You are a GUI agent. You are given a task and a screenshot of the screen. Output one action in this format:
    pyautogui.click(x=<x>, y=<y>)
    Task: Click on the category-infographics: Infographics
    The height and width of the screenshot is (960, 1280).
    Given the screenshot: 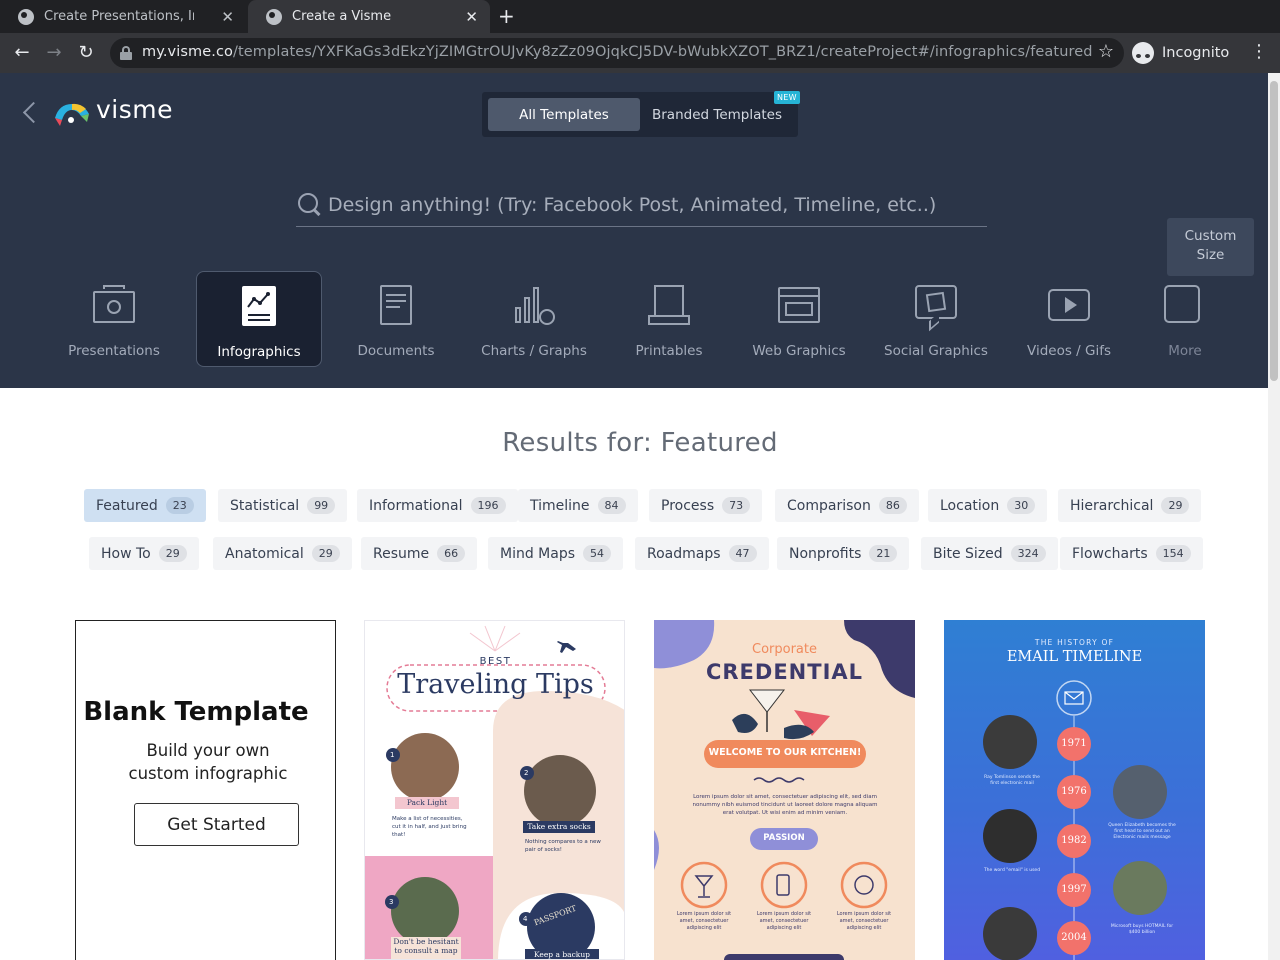 What is the action you would take?
    pyautogui.click(x=259, y=319)
    